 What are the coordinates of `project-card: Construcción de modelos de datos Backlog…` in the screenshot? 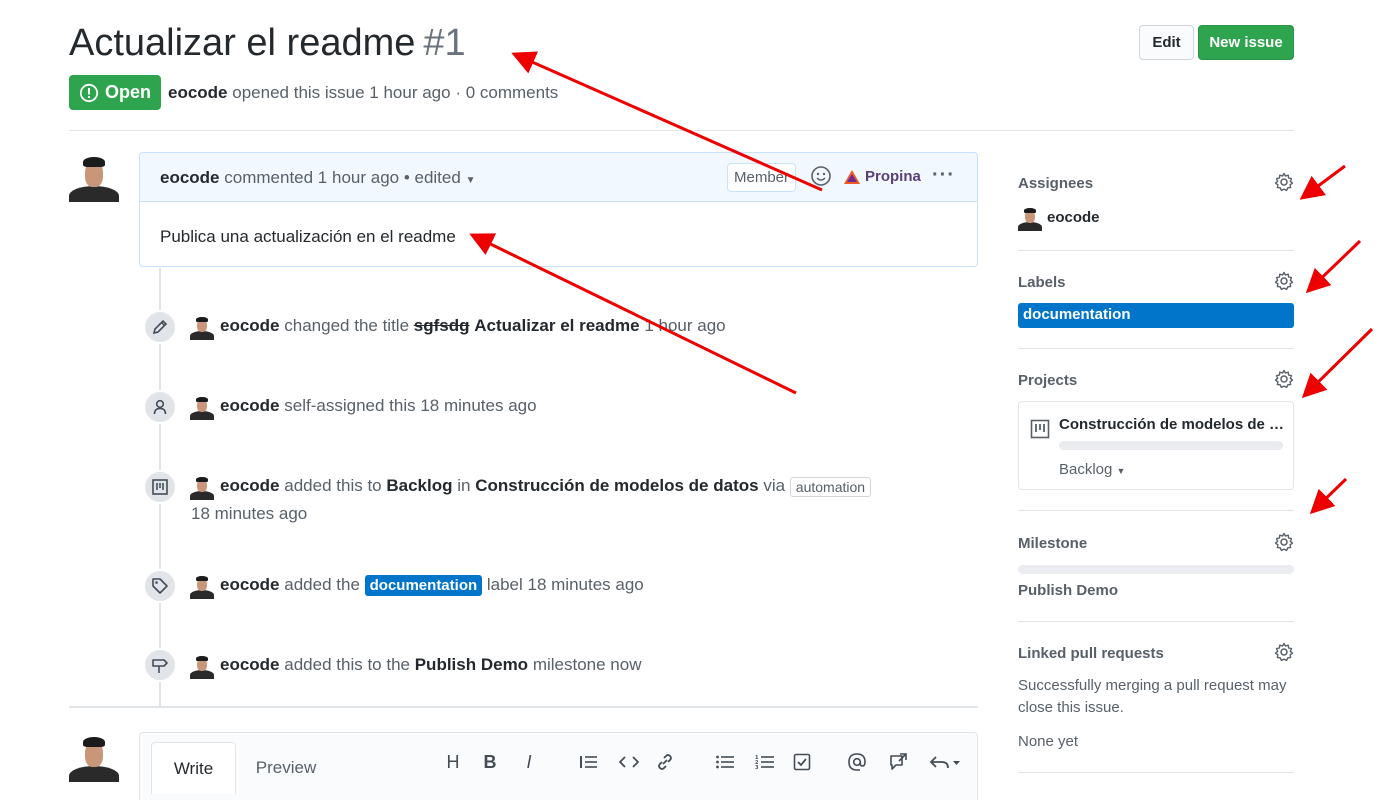 It's located at (1156, 445).